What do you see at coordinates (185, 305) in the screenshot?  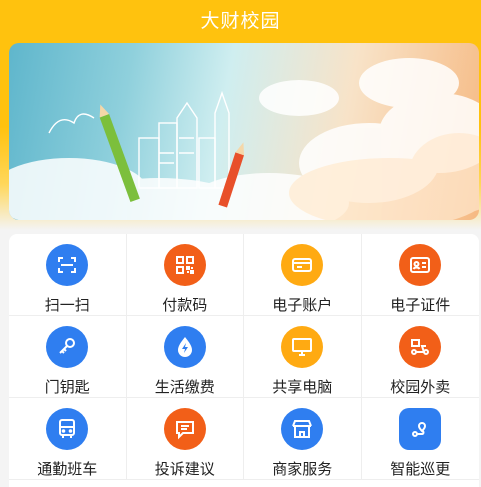 I see `service-label: 付款码` at bounding box center [185, 305].